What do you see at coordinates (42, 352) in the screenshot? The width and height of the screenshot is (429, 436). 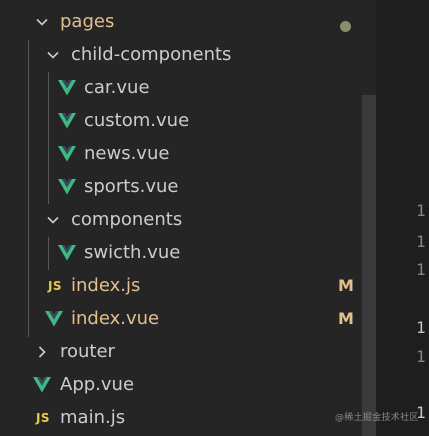 I see `chevron-right-icon` at bounding box center [42, 352].